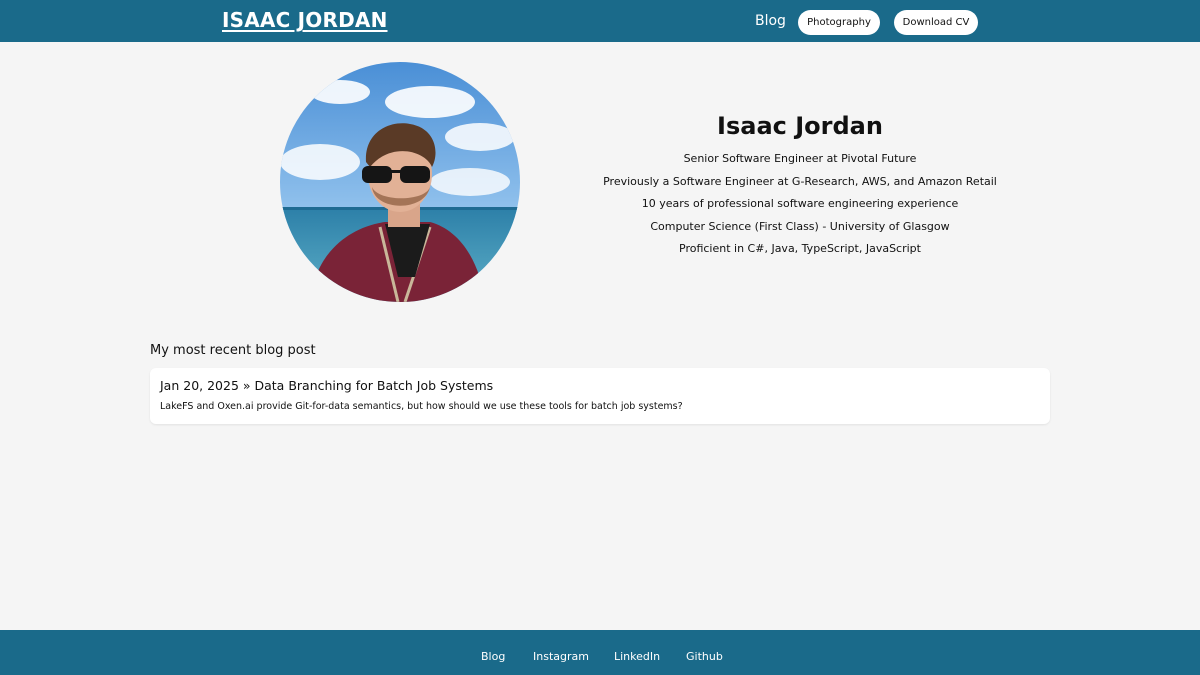 This screenshot has height=675, width=1200. I want to click on photography-button: Photography, so click(839, 22).